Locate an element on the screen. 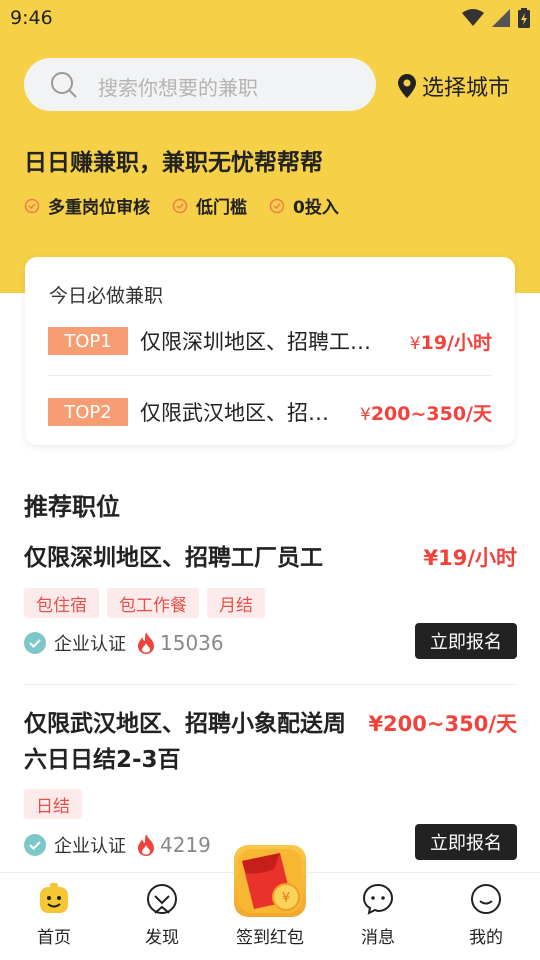 Image resolution: width=540 pixels, height=960 pixels. today-title: 今日必做兼职 is located at coordinates (106, 296).